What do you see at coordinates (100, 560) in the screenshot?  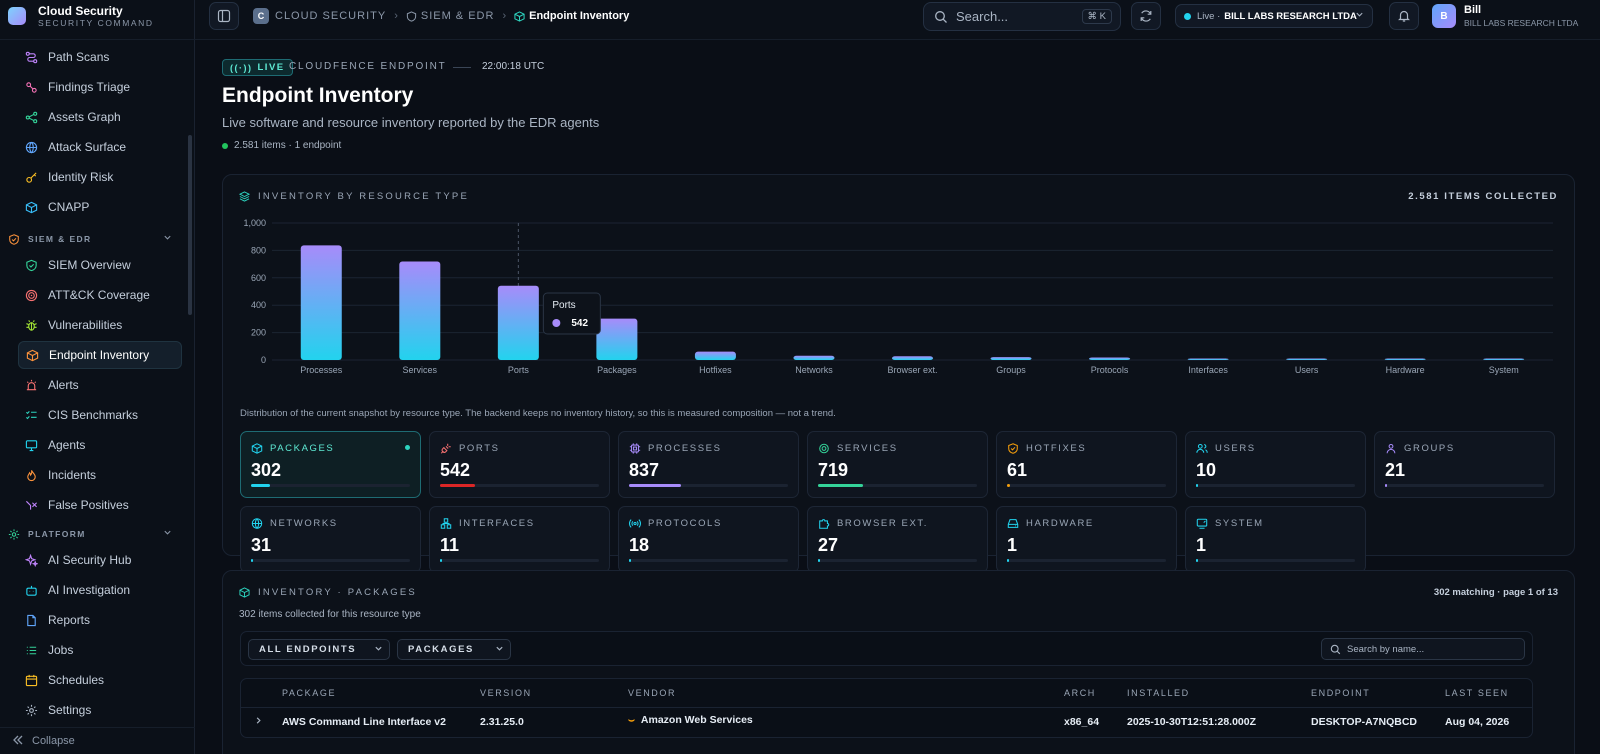 I see `sidebar-item-ai-security-hub: AI Security Hub` at bounding box center [100, 560].